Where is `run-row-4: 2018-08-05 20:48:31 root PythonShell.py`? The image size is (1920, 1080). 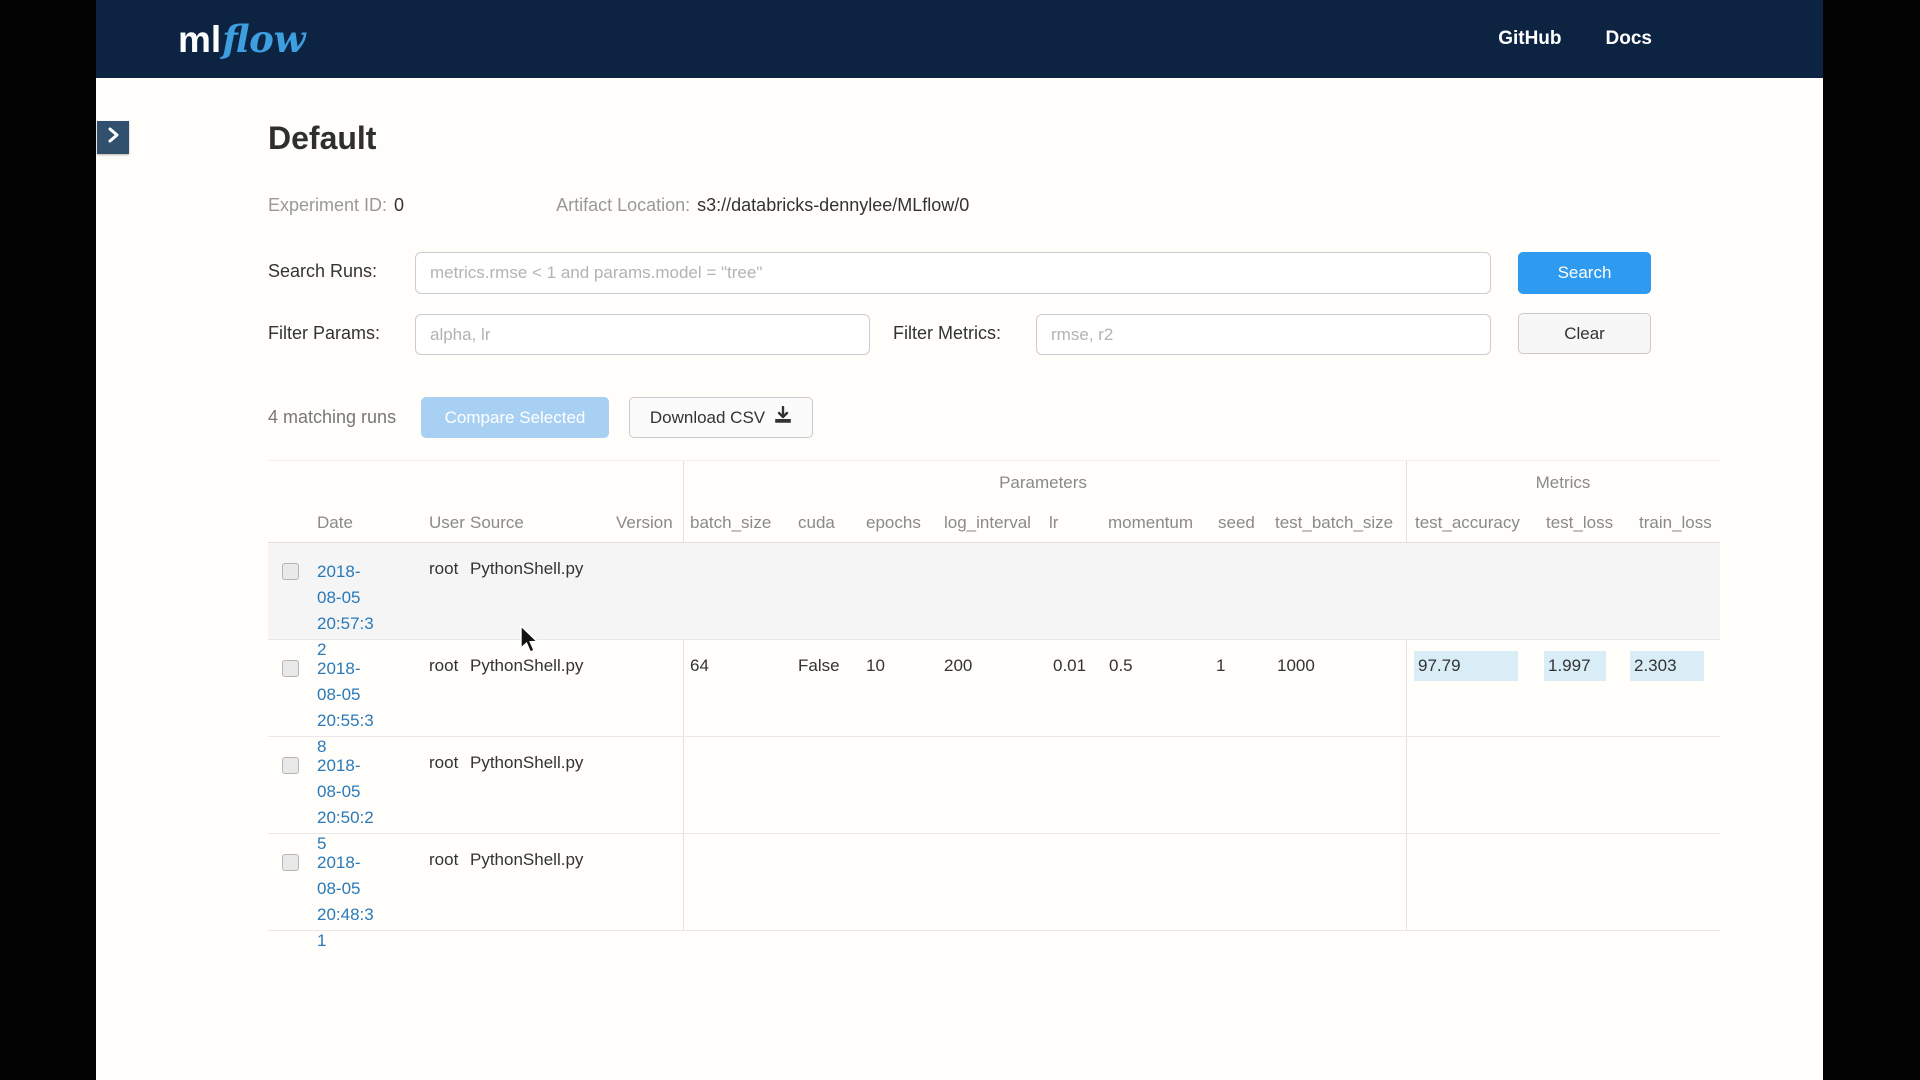
run-row-4: 2018-08-05 20:48:31 root PythonShell.py is located at coordinates (994, 892).